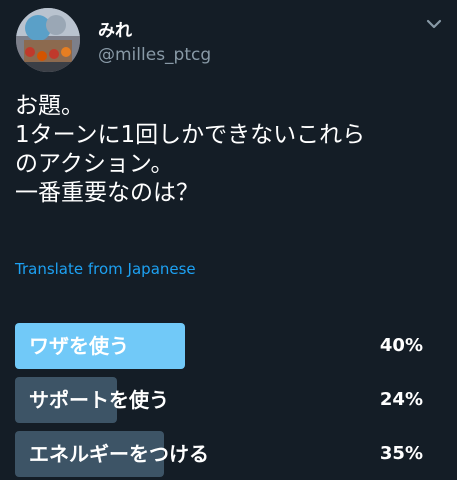  What do you see at coordinates (231, 400) in the screenshot?
I see `poll-option: サポートを使う 24%` at bounding box center [231, 400].